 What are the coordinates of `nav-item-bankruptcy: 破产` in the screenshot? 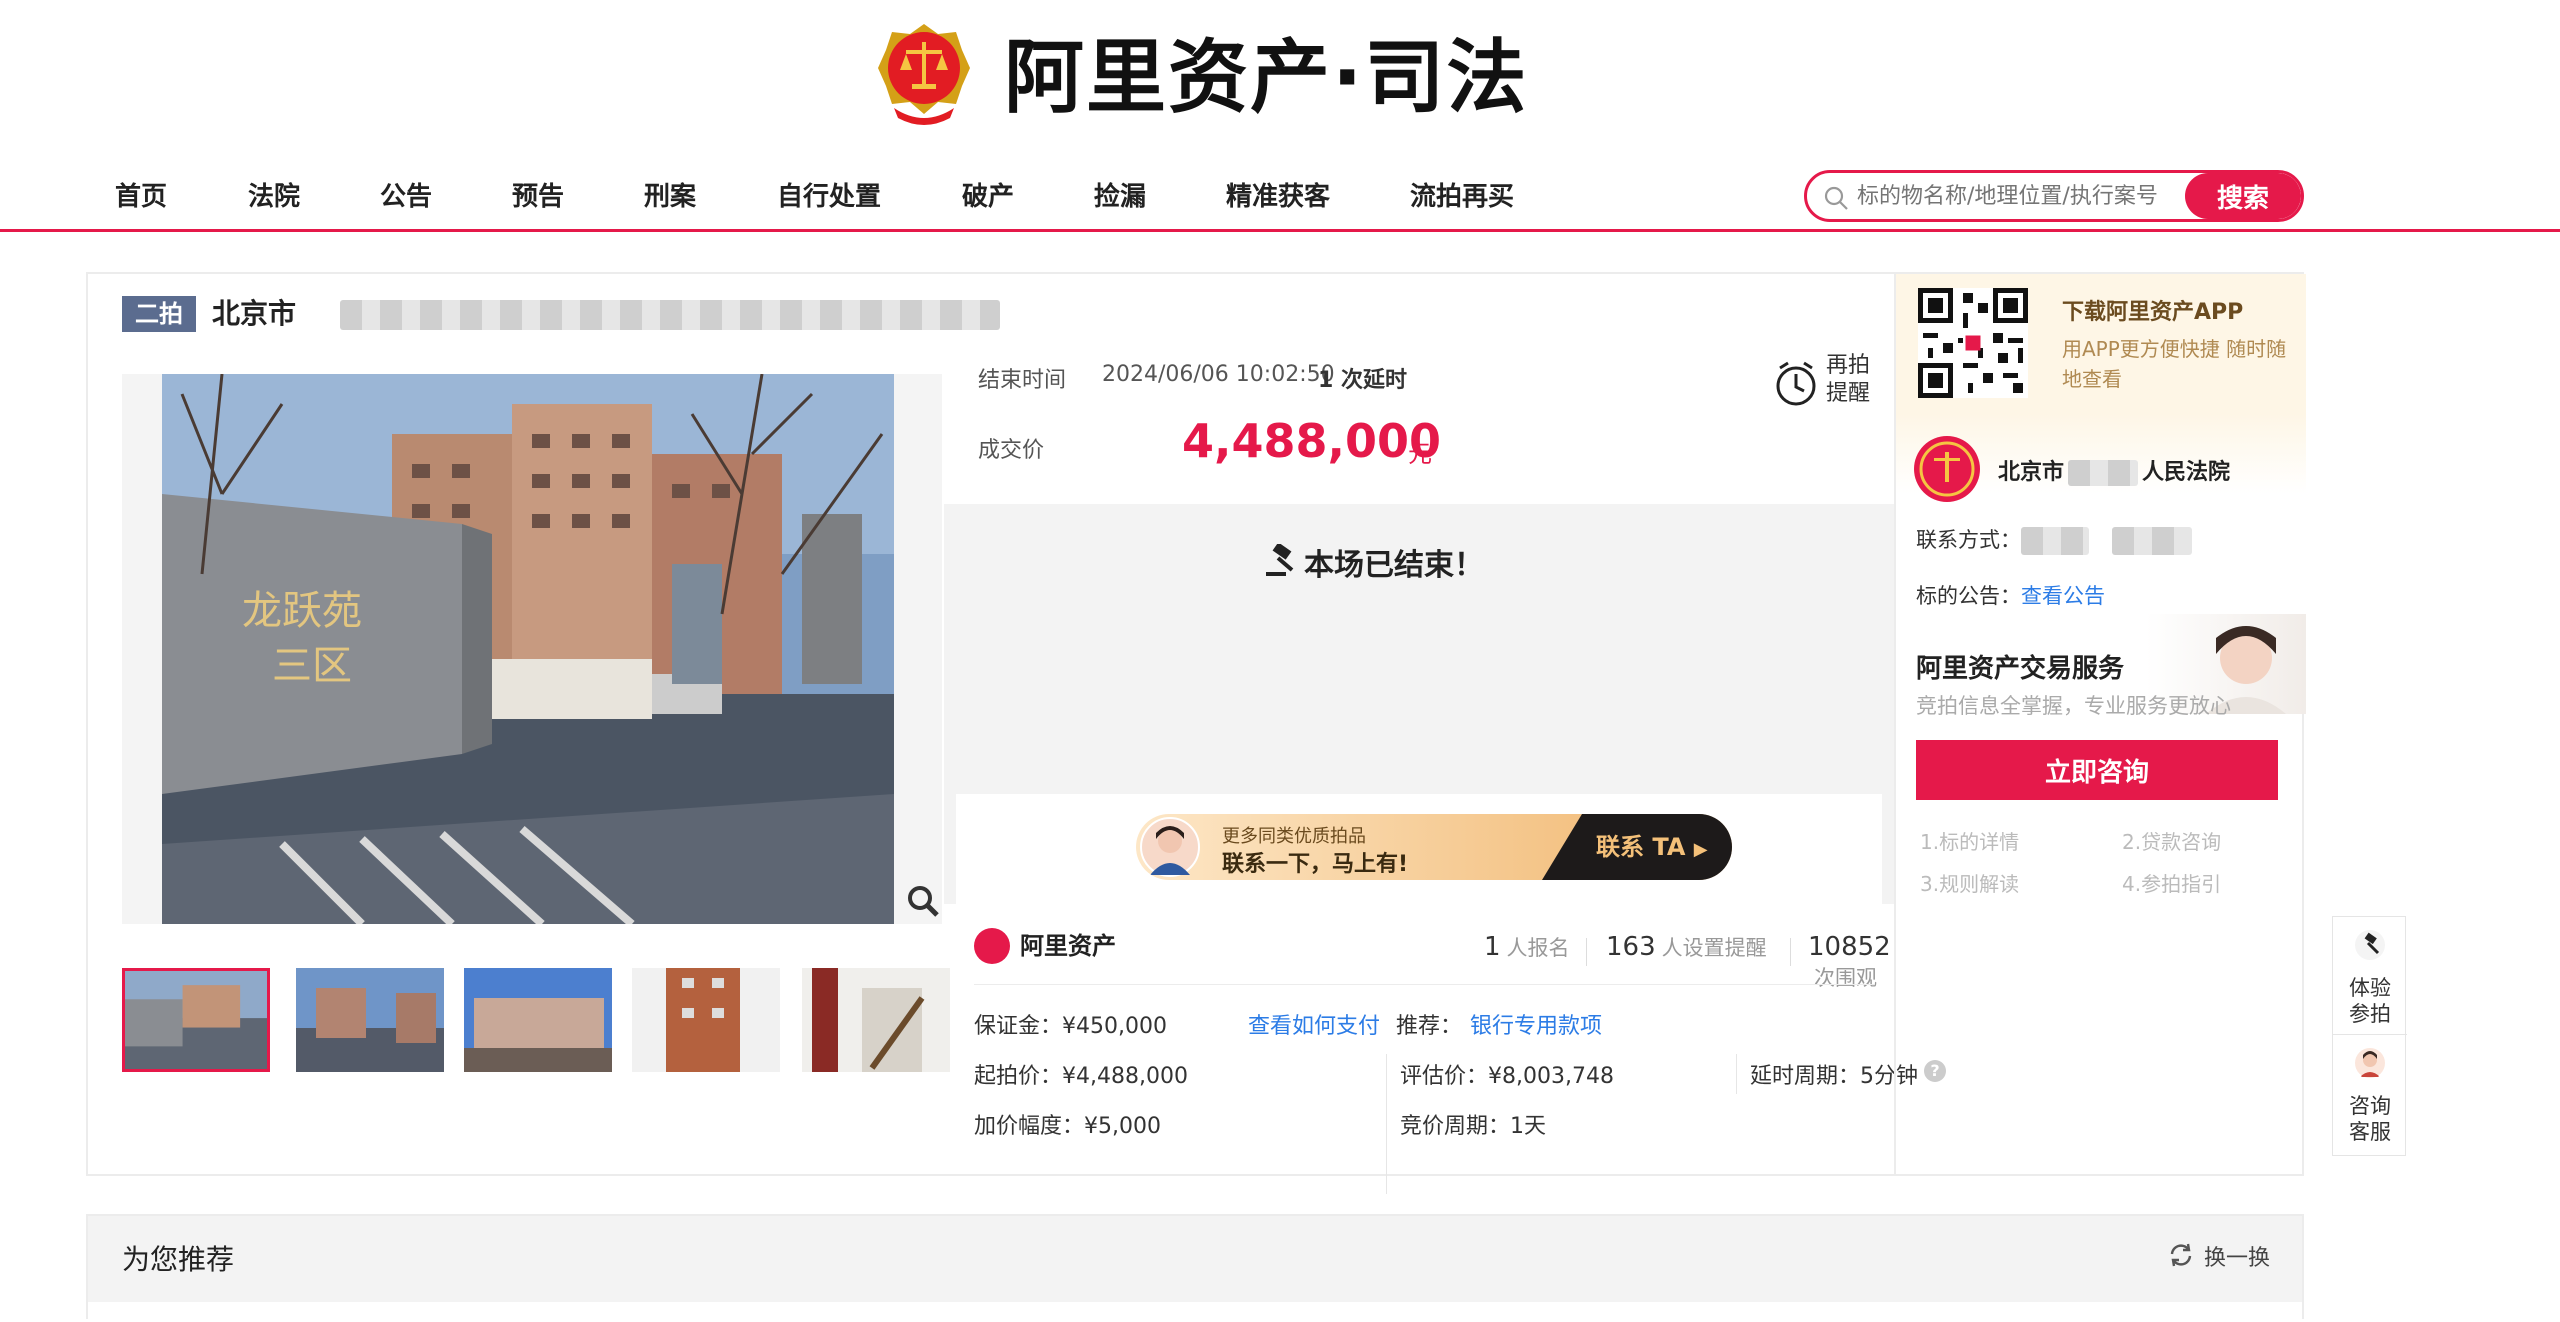 It's located at (988, 194).